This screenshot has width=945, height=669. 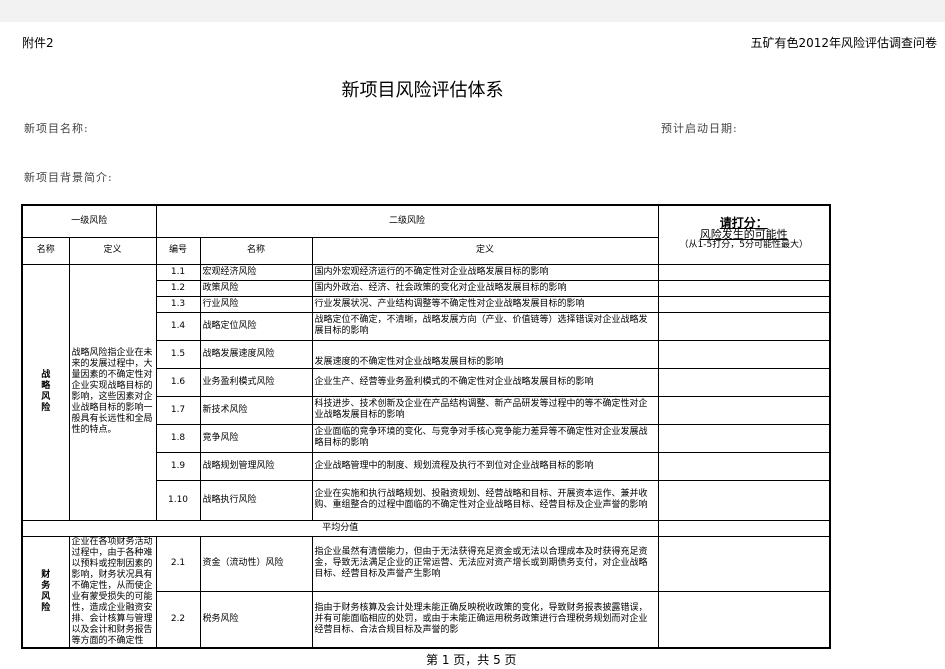 I want to click on average-score-label: 平均分值, so click(x=340, y=528).